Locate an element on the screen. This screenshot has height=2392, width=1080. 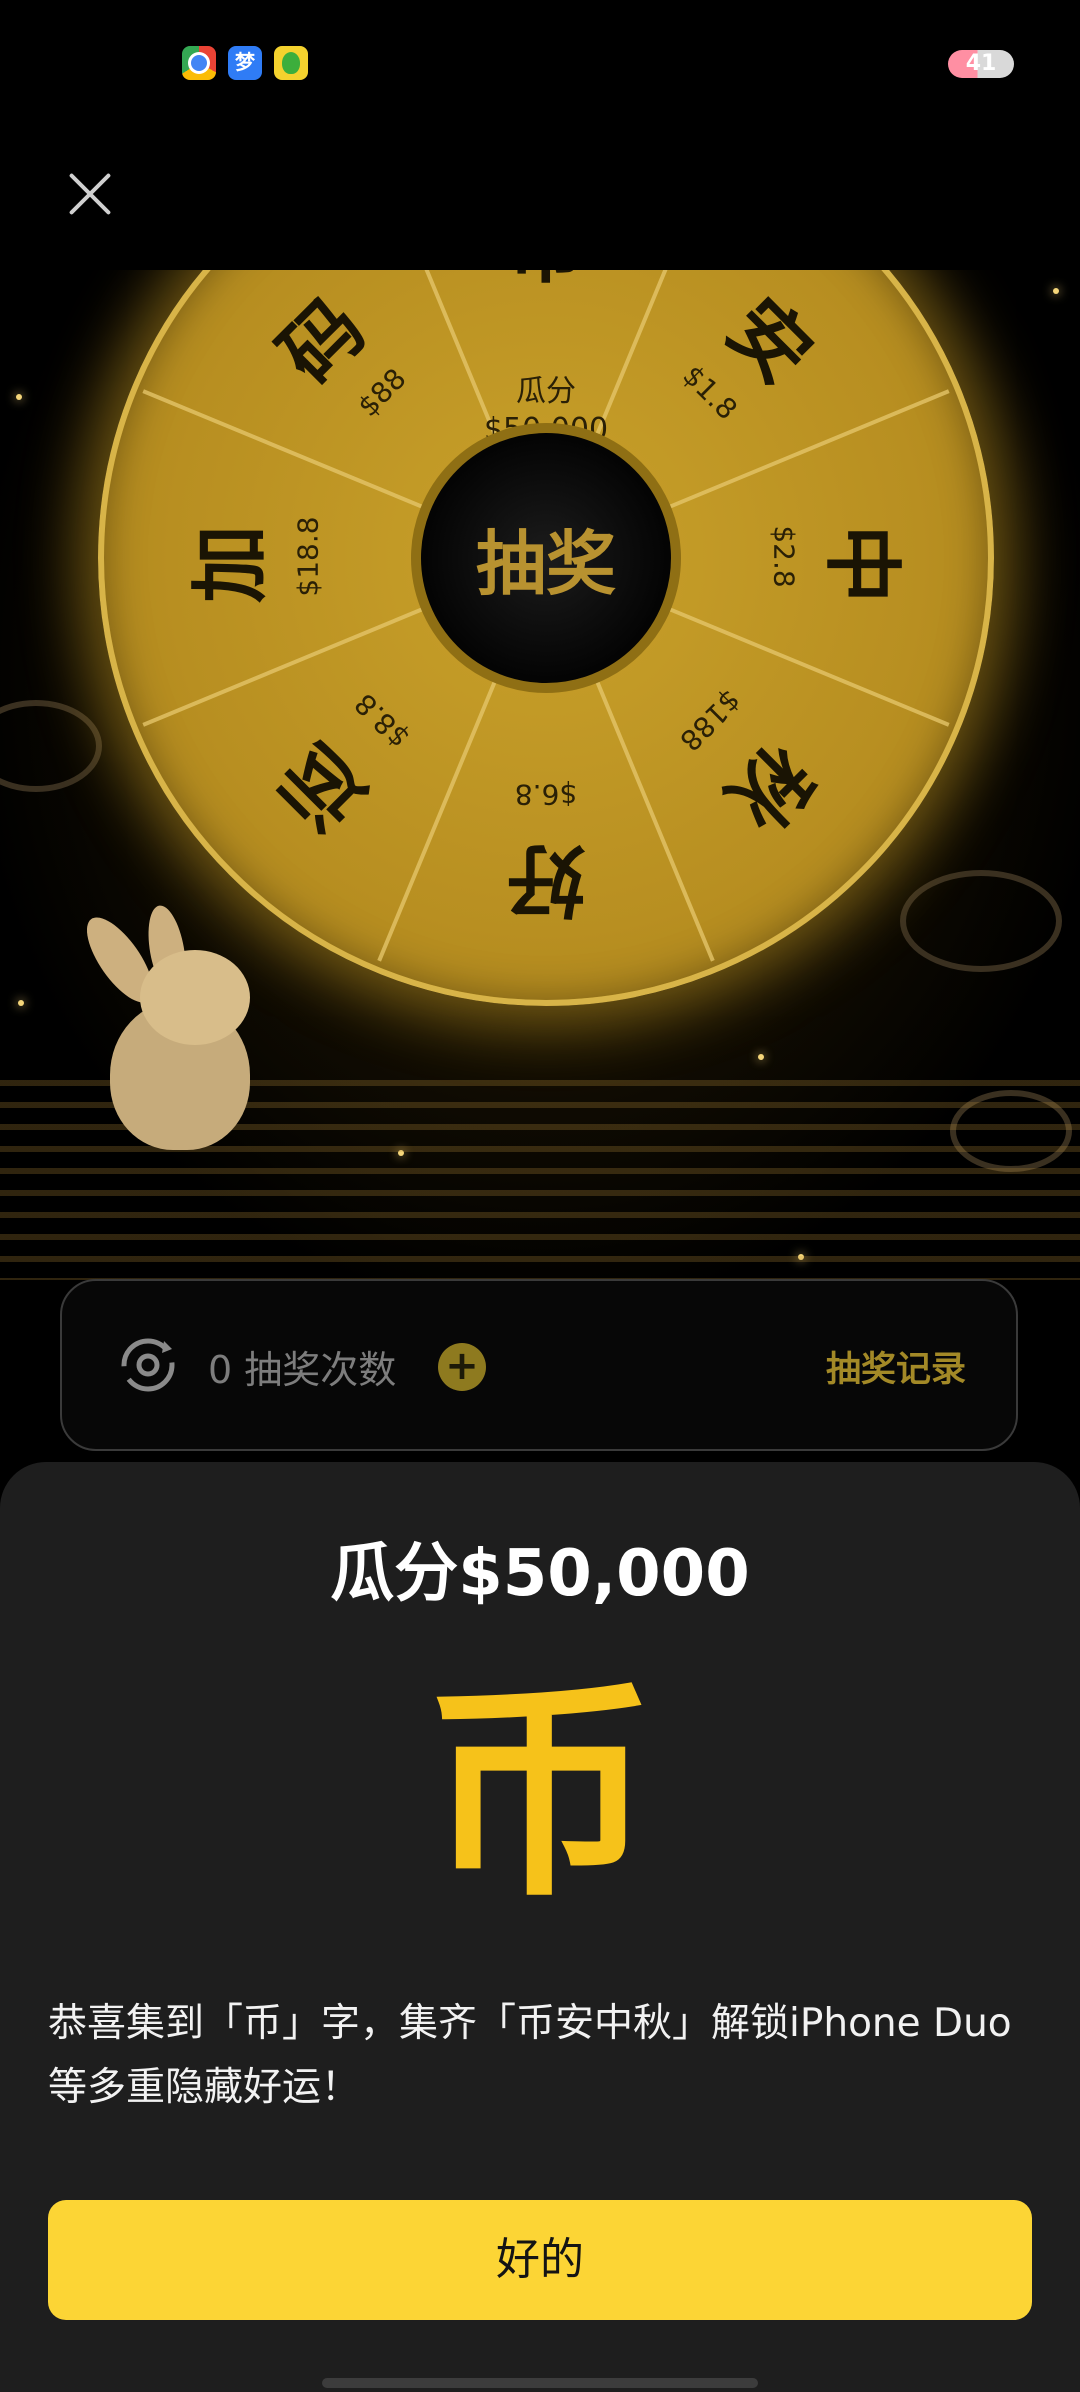
draw-history-link: 抽奖记录 is located at coordinates (896, 1366).